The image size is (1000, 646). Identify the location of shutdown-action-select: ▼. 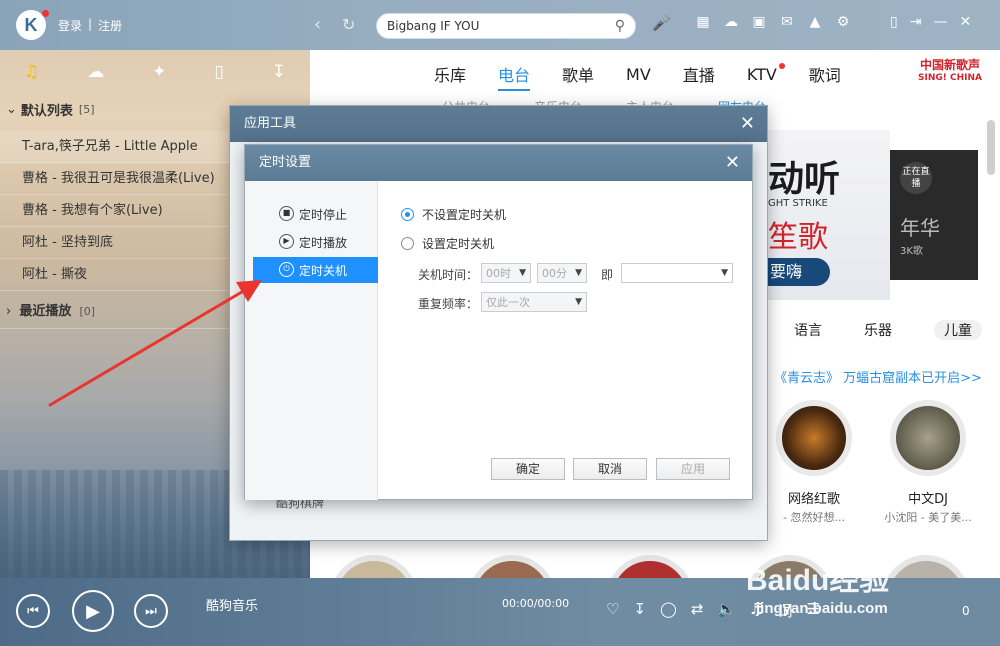
(677, 273).